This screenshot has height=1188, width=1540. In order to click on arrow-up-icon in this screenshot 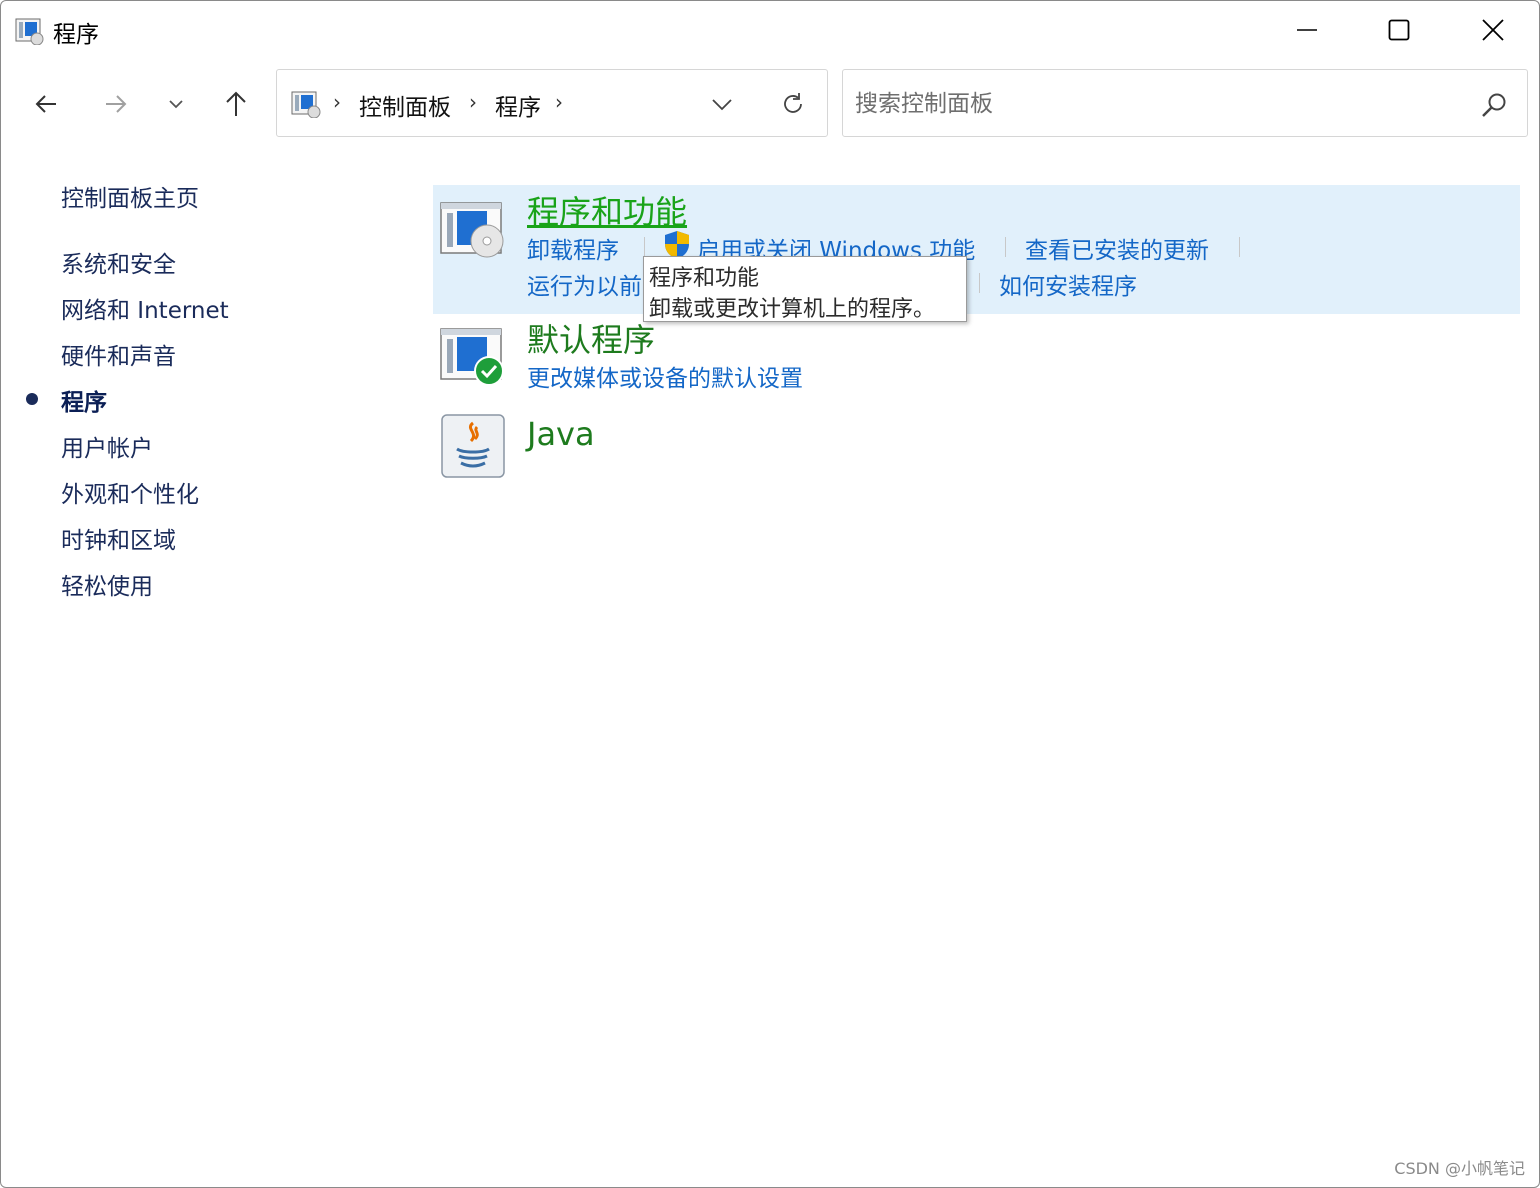, I will do `click(236, 103)`.